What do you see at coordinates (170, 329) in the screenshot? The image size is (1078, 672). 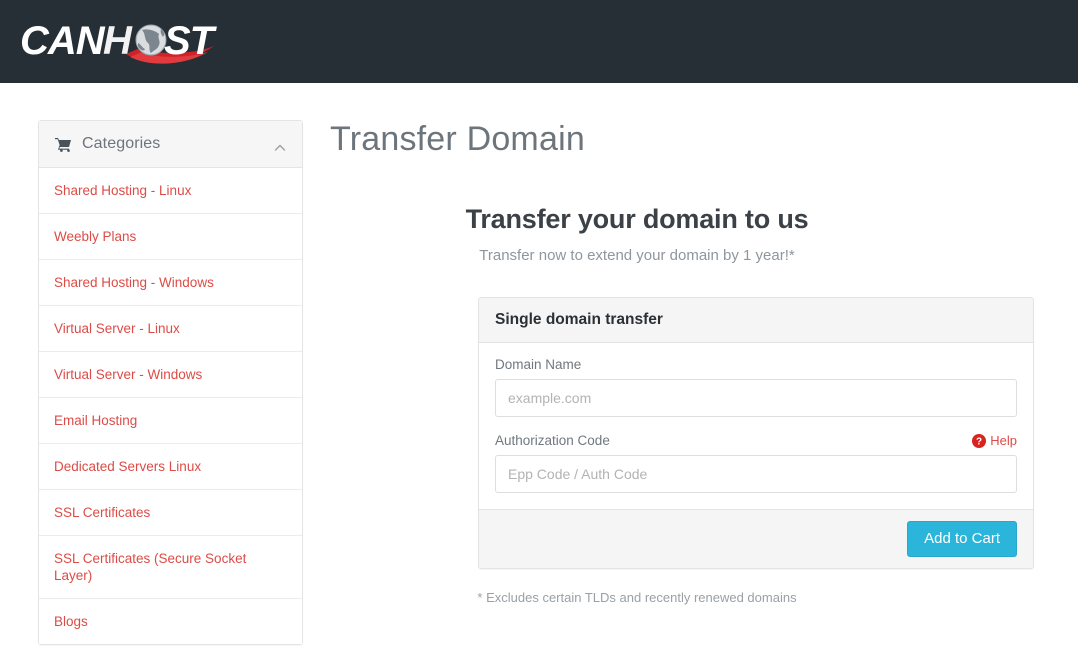 I see `sidebar-item-virtual-server-linux: Virtual Server - Linux` at bounding box center [170, 329].